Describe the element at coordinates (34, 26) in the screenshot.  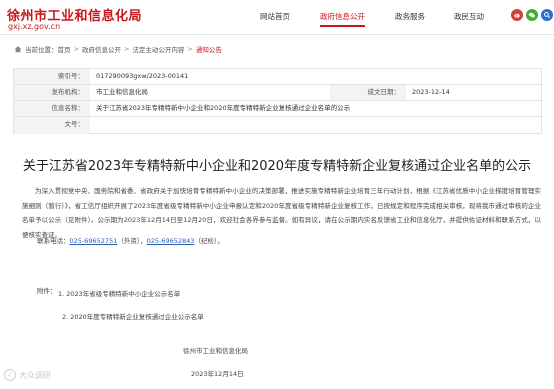
I see `site-url: gxj.xz.gov.cn` at that location.